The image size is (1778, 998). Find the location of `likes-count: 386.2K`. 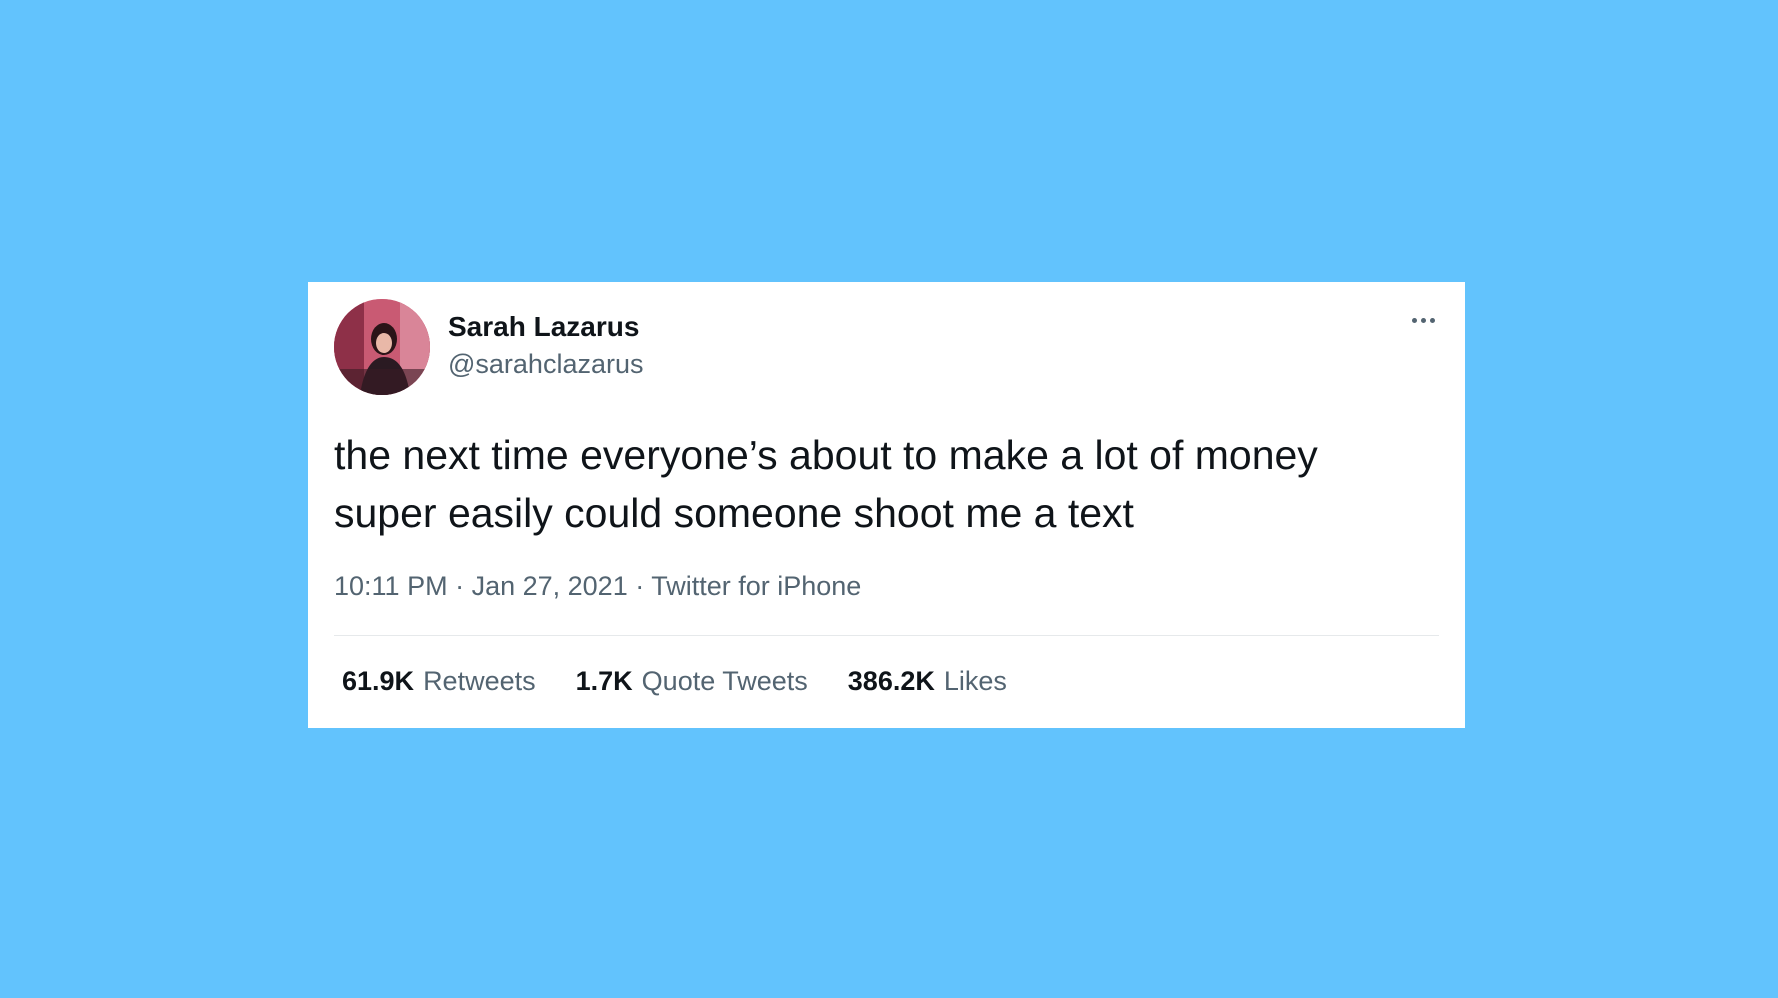

likes-count: 386.2K is located at coordinates (891, 681).